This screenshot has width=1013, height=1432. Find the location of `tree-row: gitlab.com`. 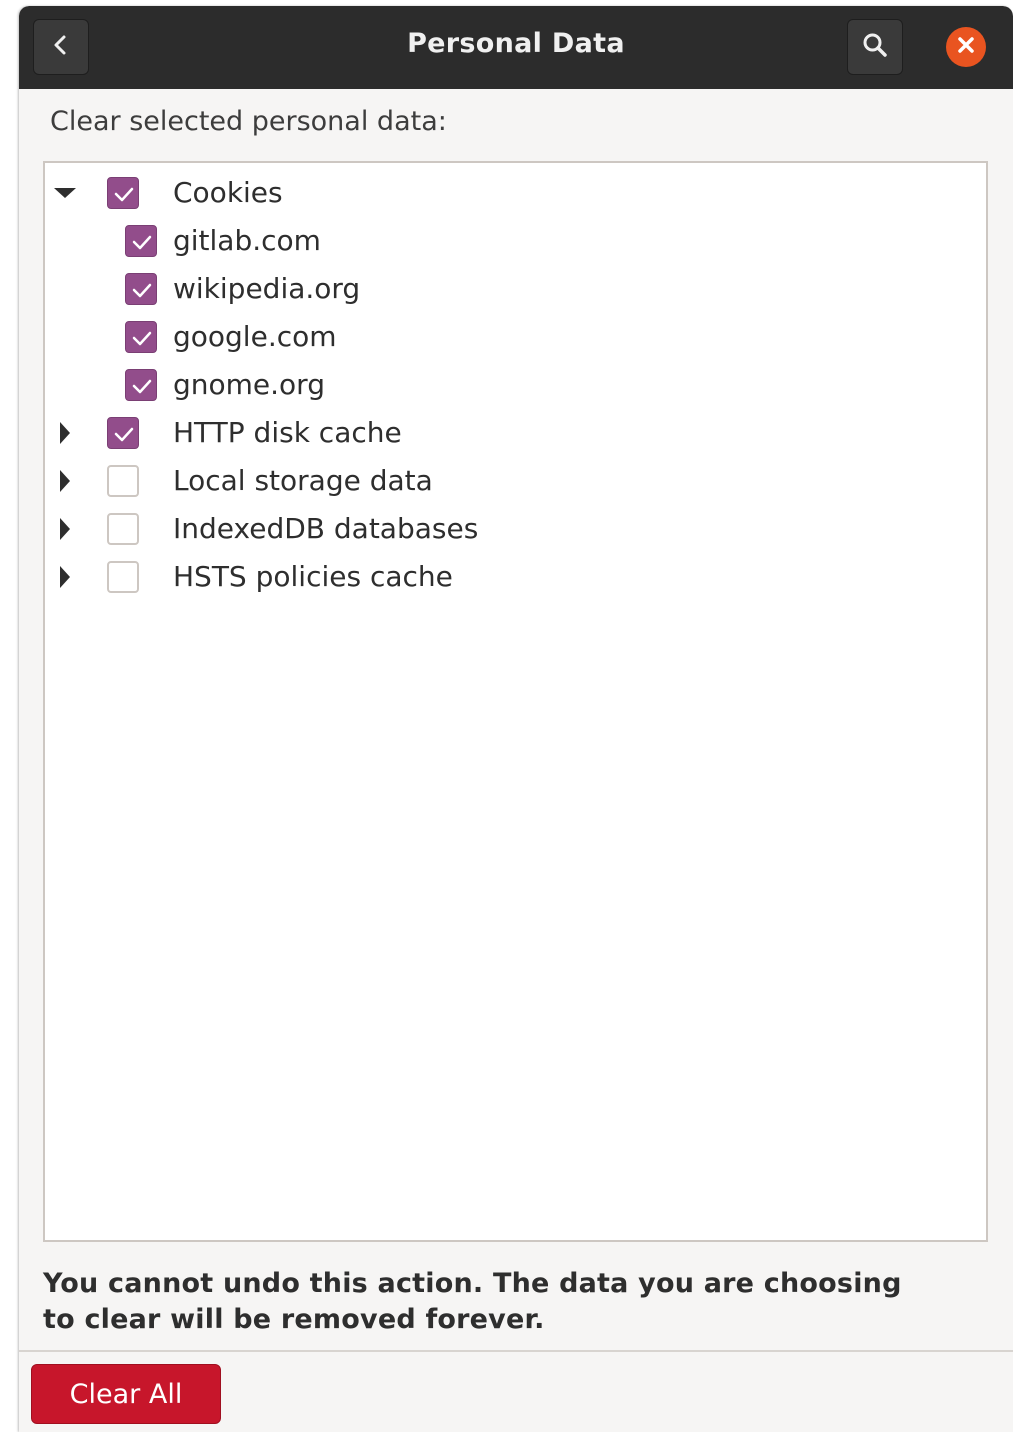

tree-row: gitlab.com is located at coordinates (515, 241).